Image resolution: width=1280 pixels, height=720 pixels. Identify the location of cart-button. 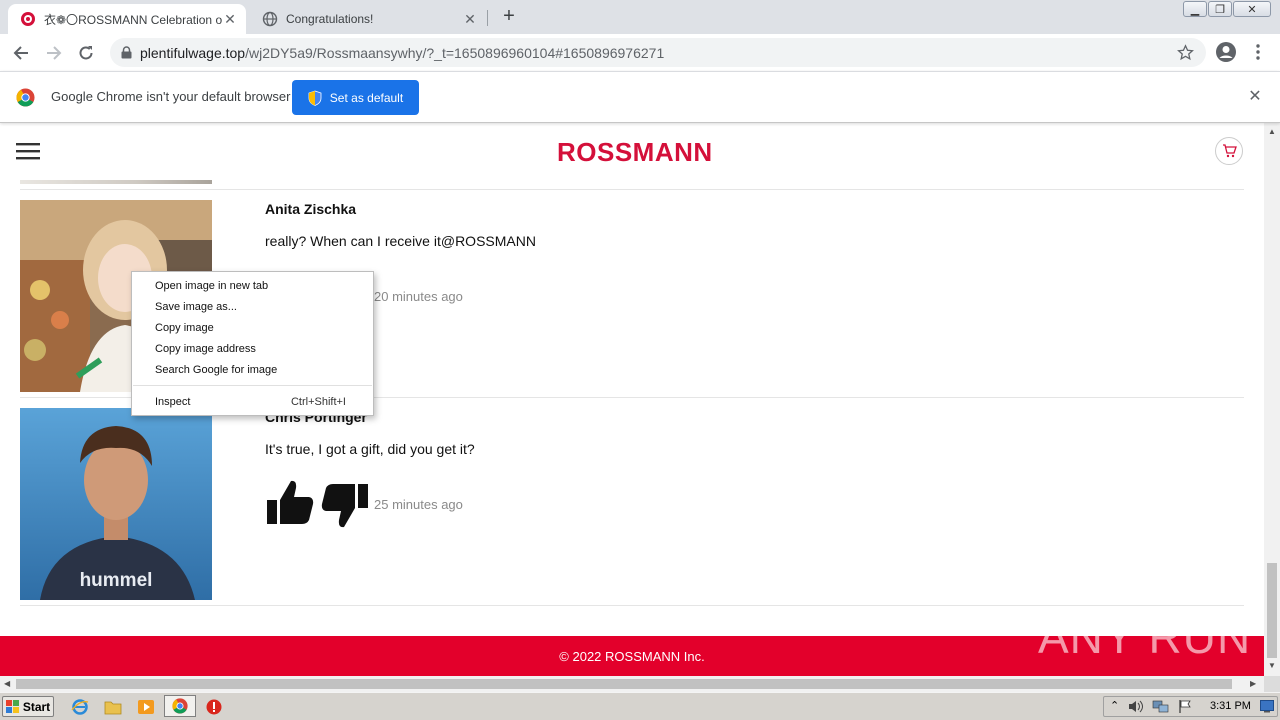
(1229, 151).